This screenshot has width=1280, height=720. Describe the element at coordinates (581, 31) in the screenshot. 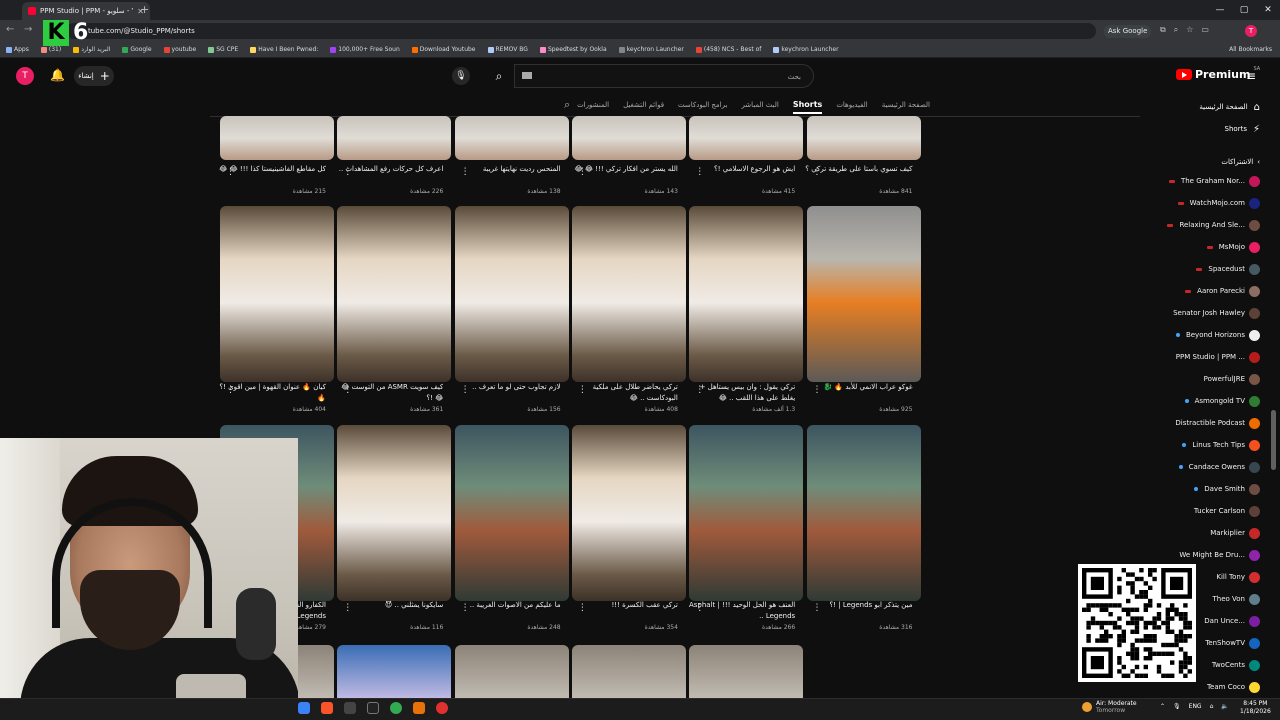

I see `url-field: tube.com/@Studio_PPM/shorts` at that location.